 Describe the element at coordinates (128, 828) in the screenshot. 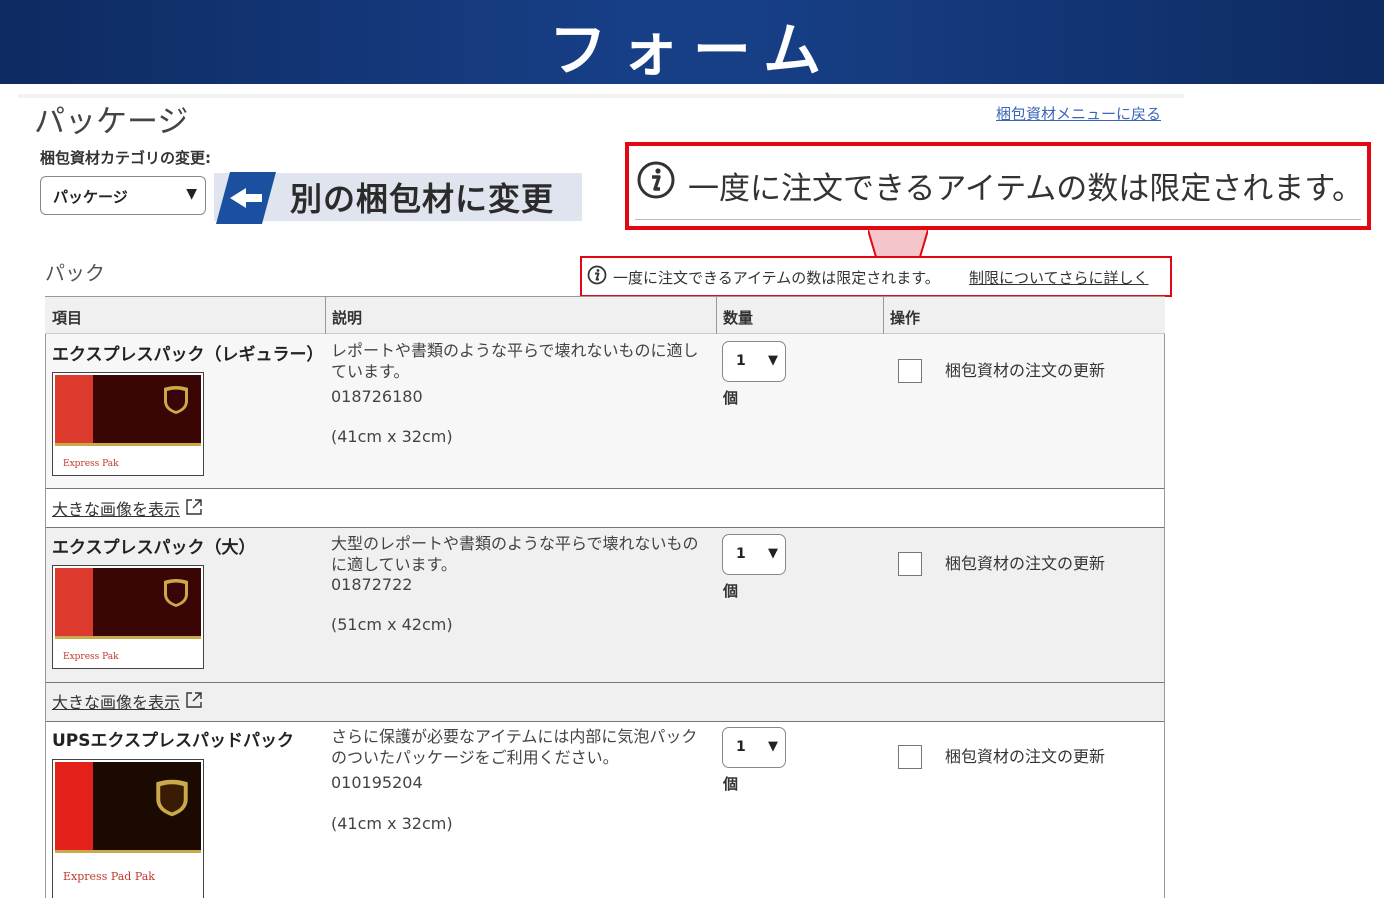

I see `product-image: Express Pad Pak` at that location.